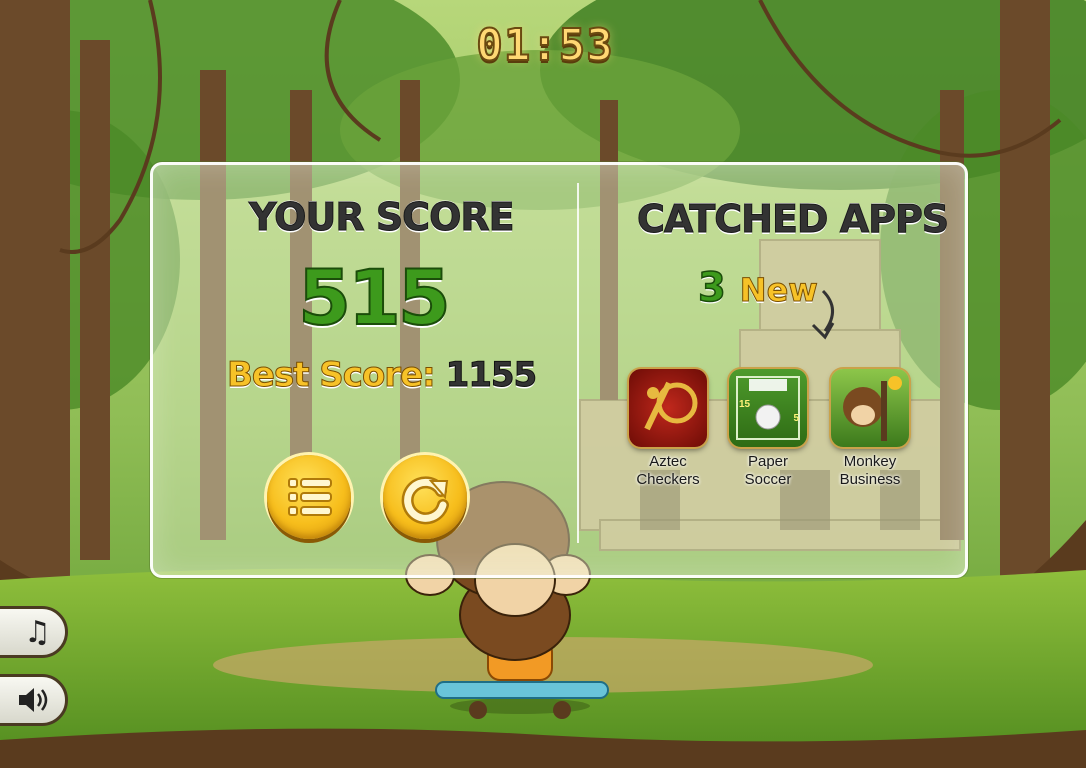  I want to click on panel-divider, so click(578, 363).